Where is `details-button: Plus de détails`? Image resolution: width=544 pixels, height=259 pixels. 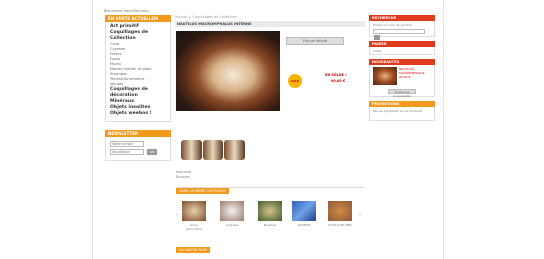
details-button: Plus de détails is located at coordinates (315, 41).